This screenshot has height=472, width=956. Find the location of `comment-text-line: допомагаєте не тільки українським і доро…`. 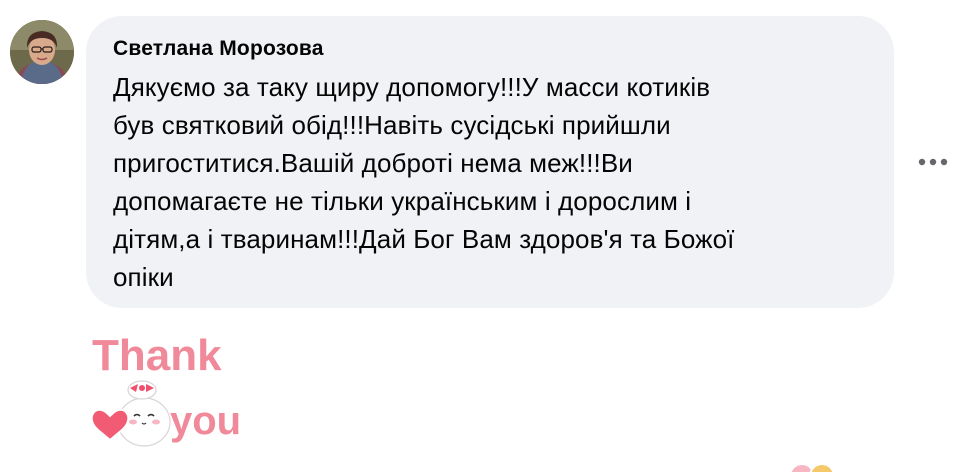

comment-text-line: допомагаєте не тільки українським і доро… is located at coordinates (402, 201).